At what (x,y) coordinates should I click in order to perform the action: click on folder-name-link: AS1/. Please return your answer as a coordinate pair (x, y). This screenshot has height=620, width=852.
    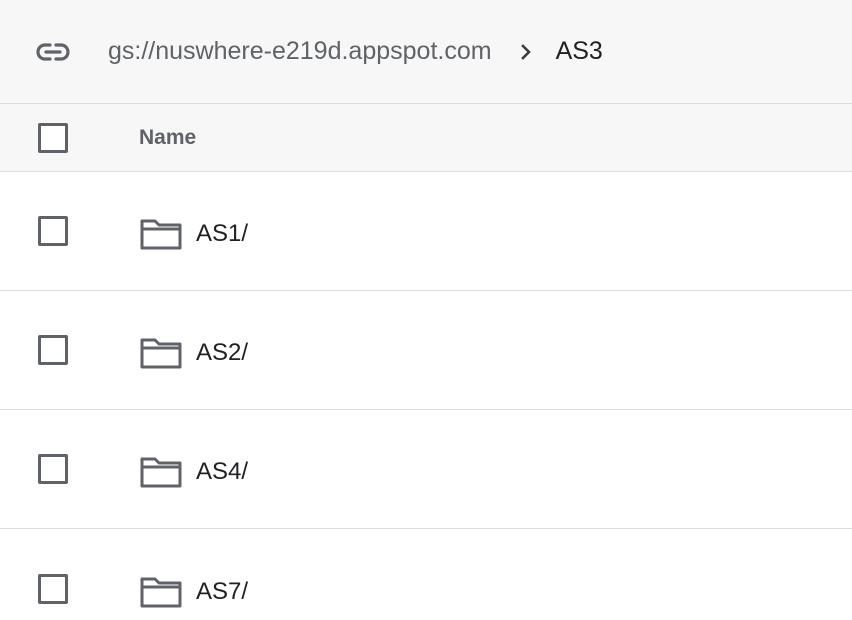
    Looking at the image, I should click on (222, 234).